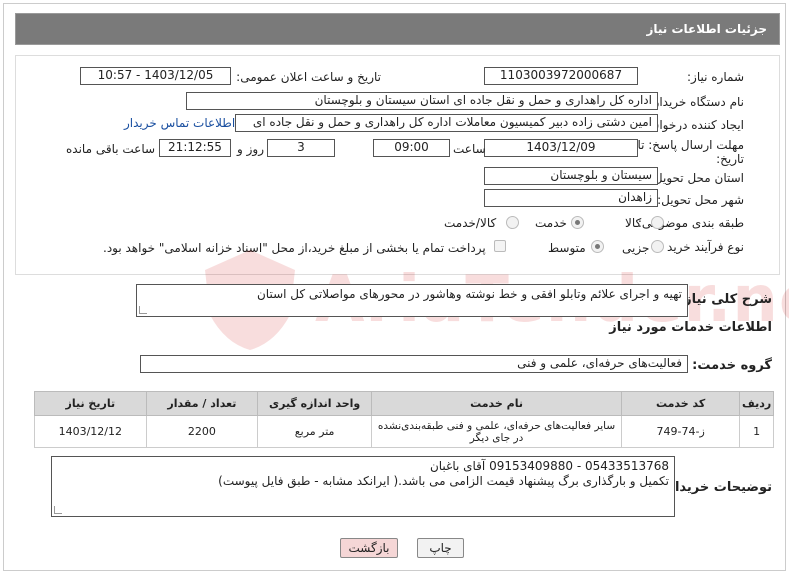 This screenshot has height=574, width=789. What do you see at coordinates (90, 431) in the screenshot?
I see `cell-need-date: 1403/12/12` at bounding box center [90, 431].